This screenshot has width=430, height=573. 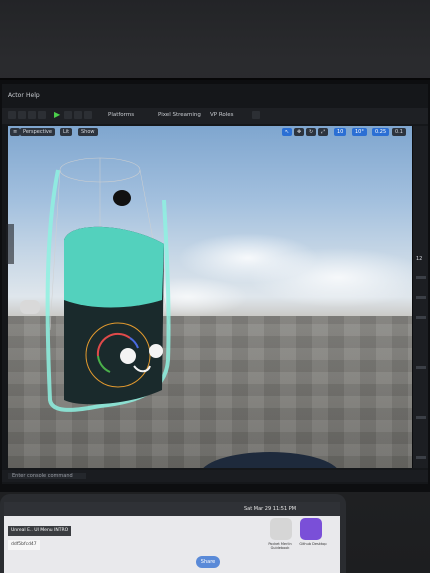 I want to click on body-teal, so click(x=114, y=267).